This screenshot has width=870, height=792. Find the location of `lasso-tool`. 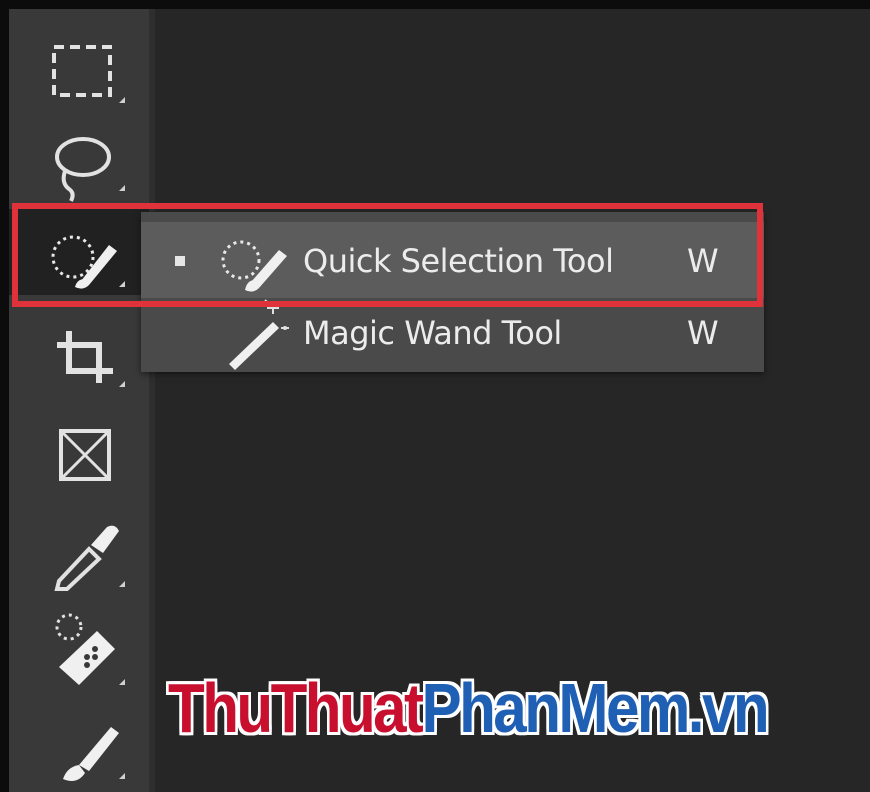

lasso-tool is located at coordinates (79, 160).